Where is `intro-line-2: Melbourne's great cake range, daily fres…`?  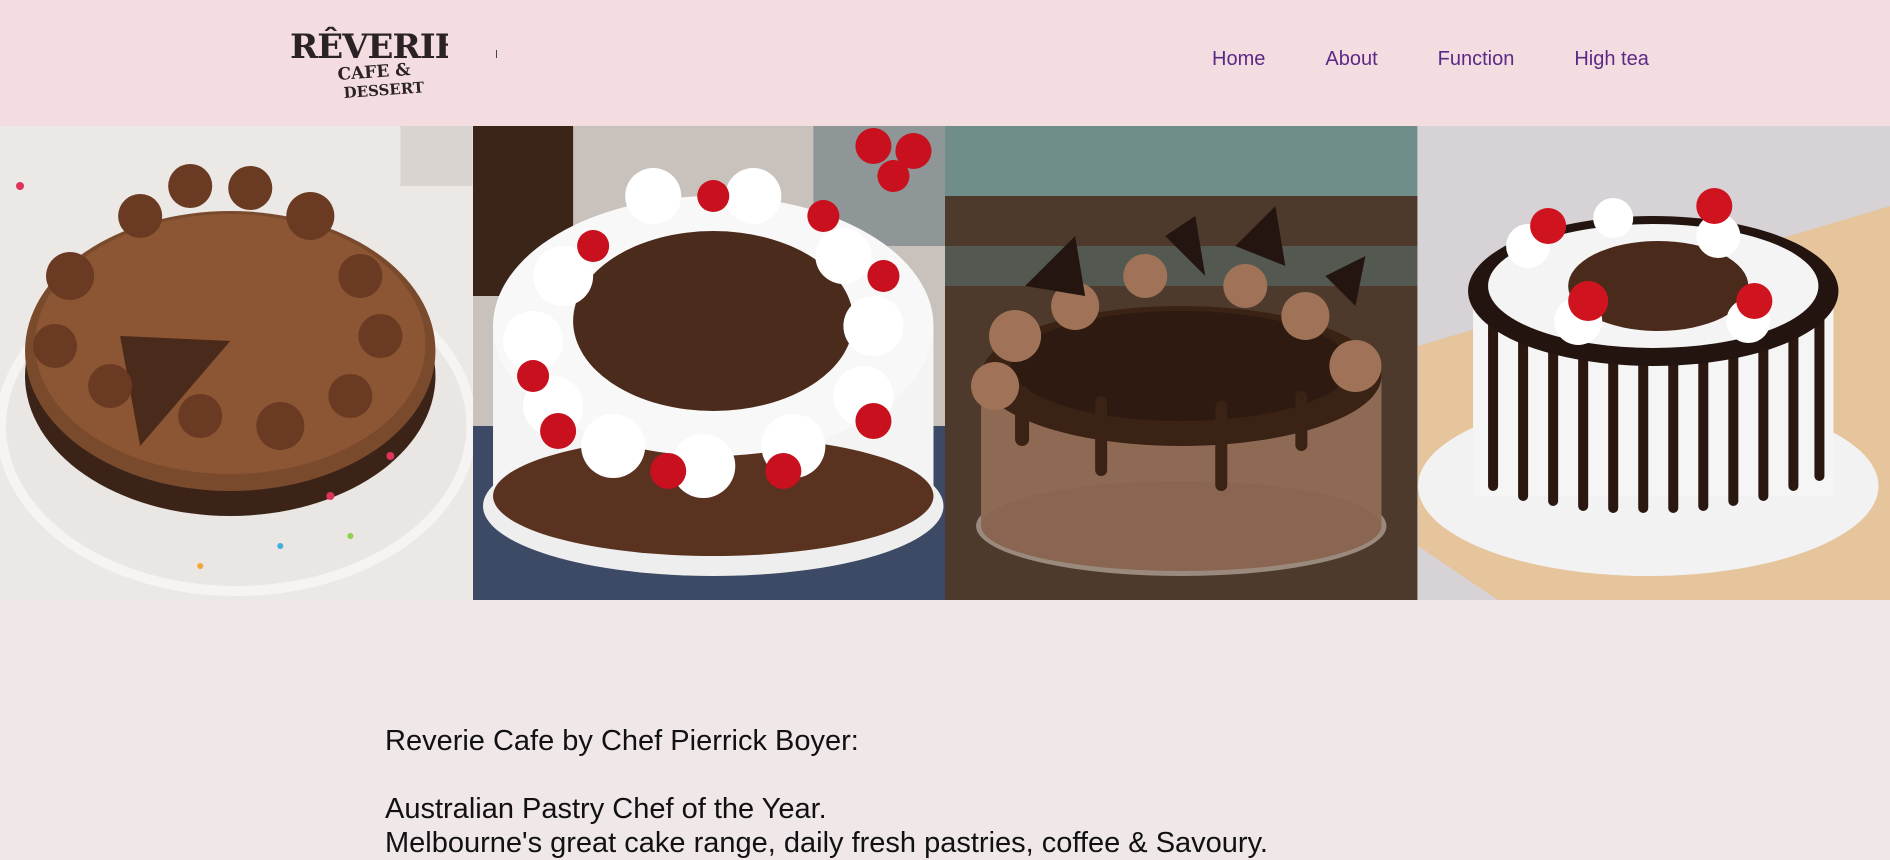 intro-line-2: Melbourne's great cake range, daily fres… is located at coordinates (985, 843).